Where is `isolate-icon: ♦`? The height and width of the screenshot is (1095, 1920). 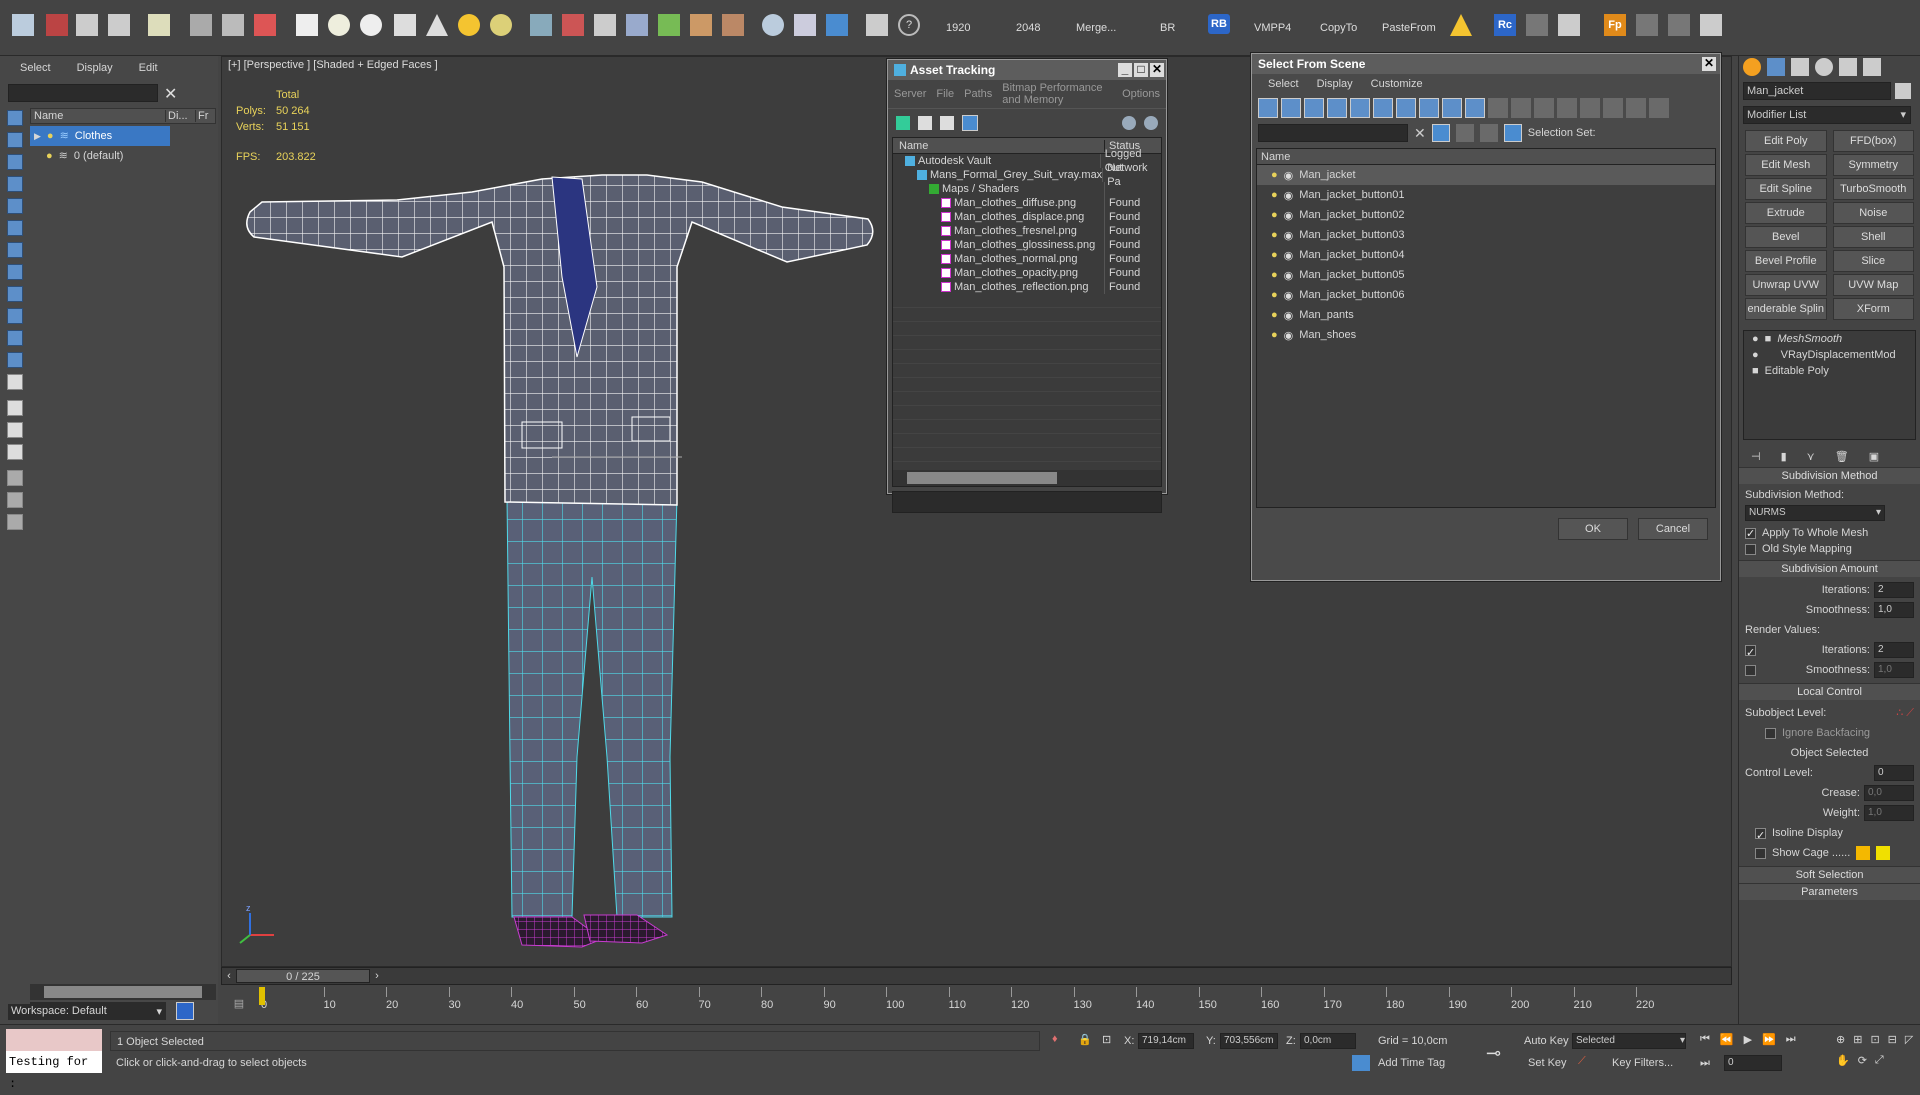 isolate-icon: ♦ is located at coordinates (1055, 1039).